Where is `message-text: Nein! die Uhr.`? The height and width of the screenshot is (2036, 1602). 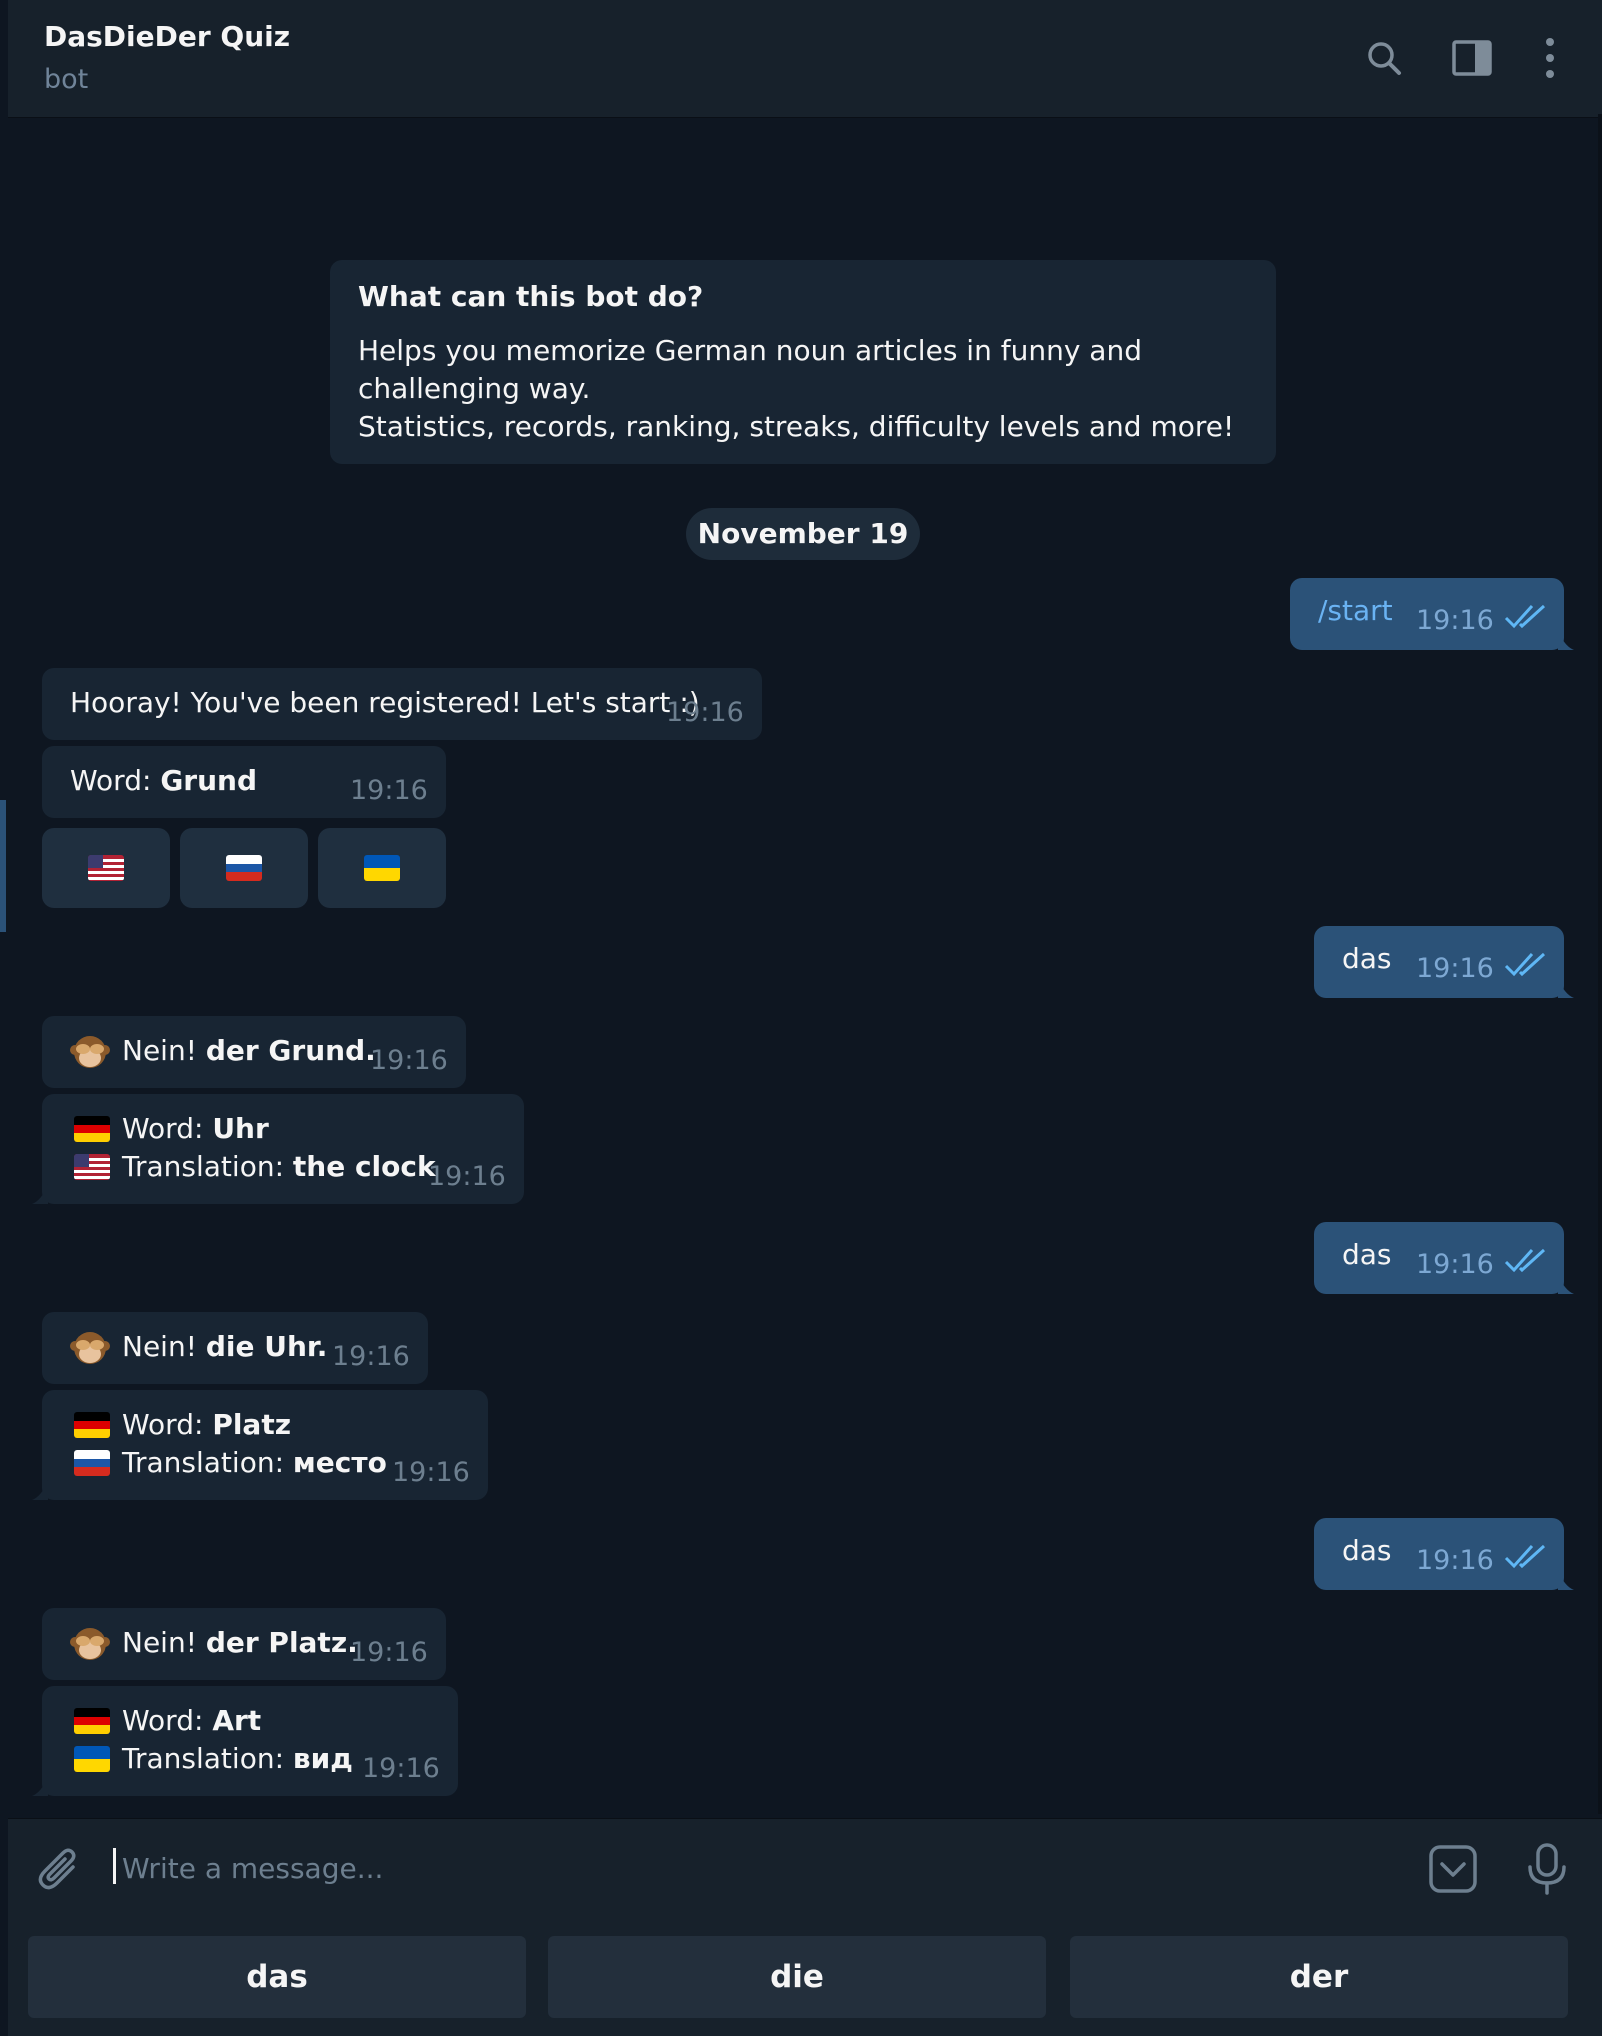 message-text: Nein! die Uhr. is located at coordinates (224, 1347).